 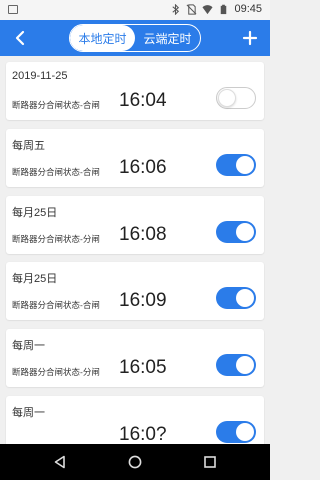 I want to click on timer-time: 16:05, so click(x=143, y=367).